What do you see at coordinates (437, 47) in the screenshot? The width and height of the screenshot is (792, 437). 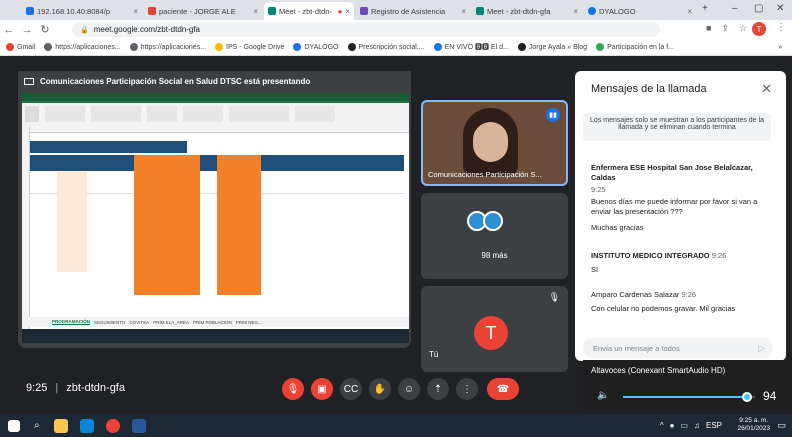 I see `facebook-icon` at bounding box center [437, 47].